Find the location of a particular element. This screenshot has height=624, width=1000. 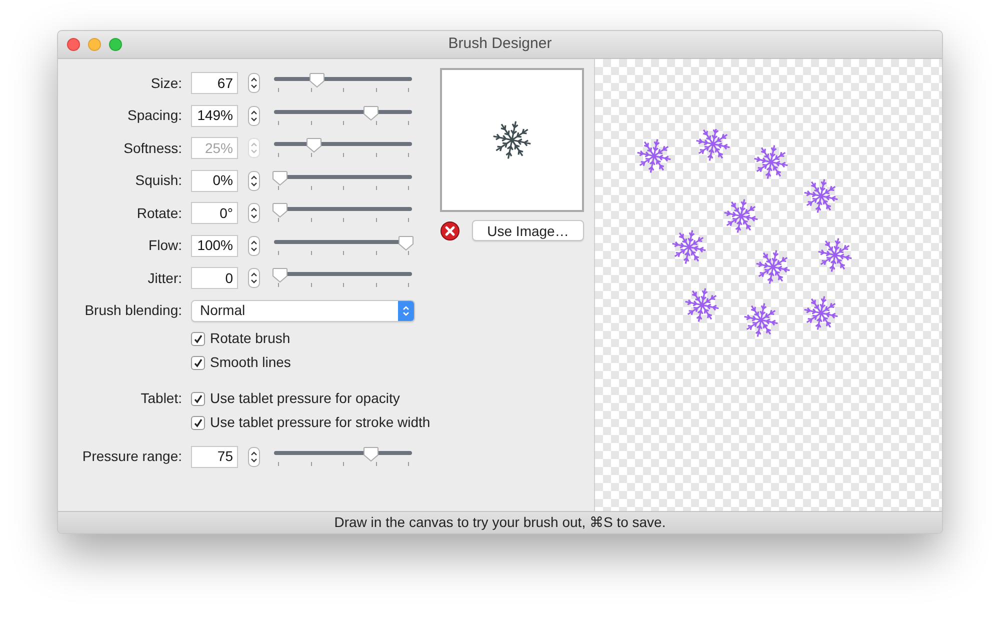

checkbox: Use tablet pressure for opacity is located at coordinates (295, 398).